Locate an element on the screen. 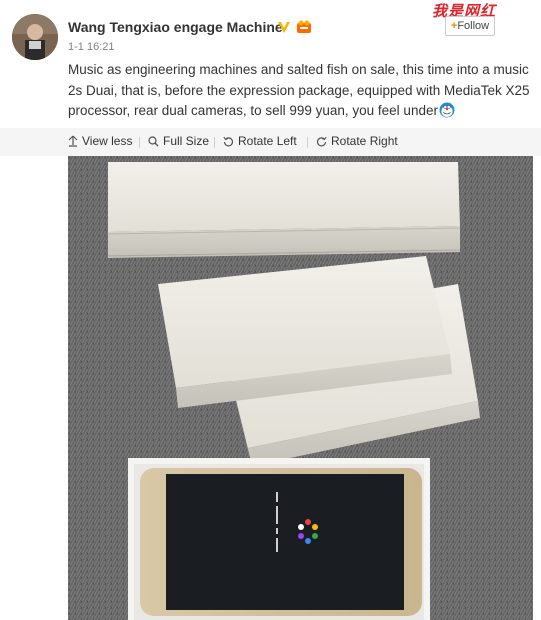 The height and width of the screenshot is (620, 541). rotate-right-button: Rotate Right is located at coordinates (357, 141).